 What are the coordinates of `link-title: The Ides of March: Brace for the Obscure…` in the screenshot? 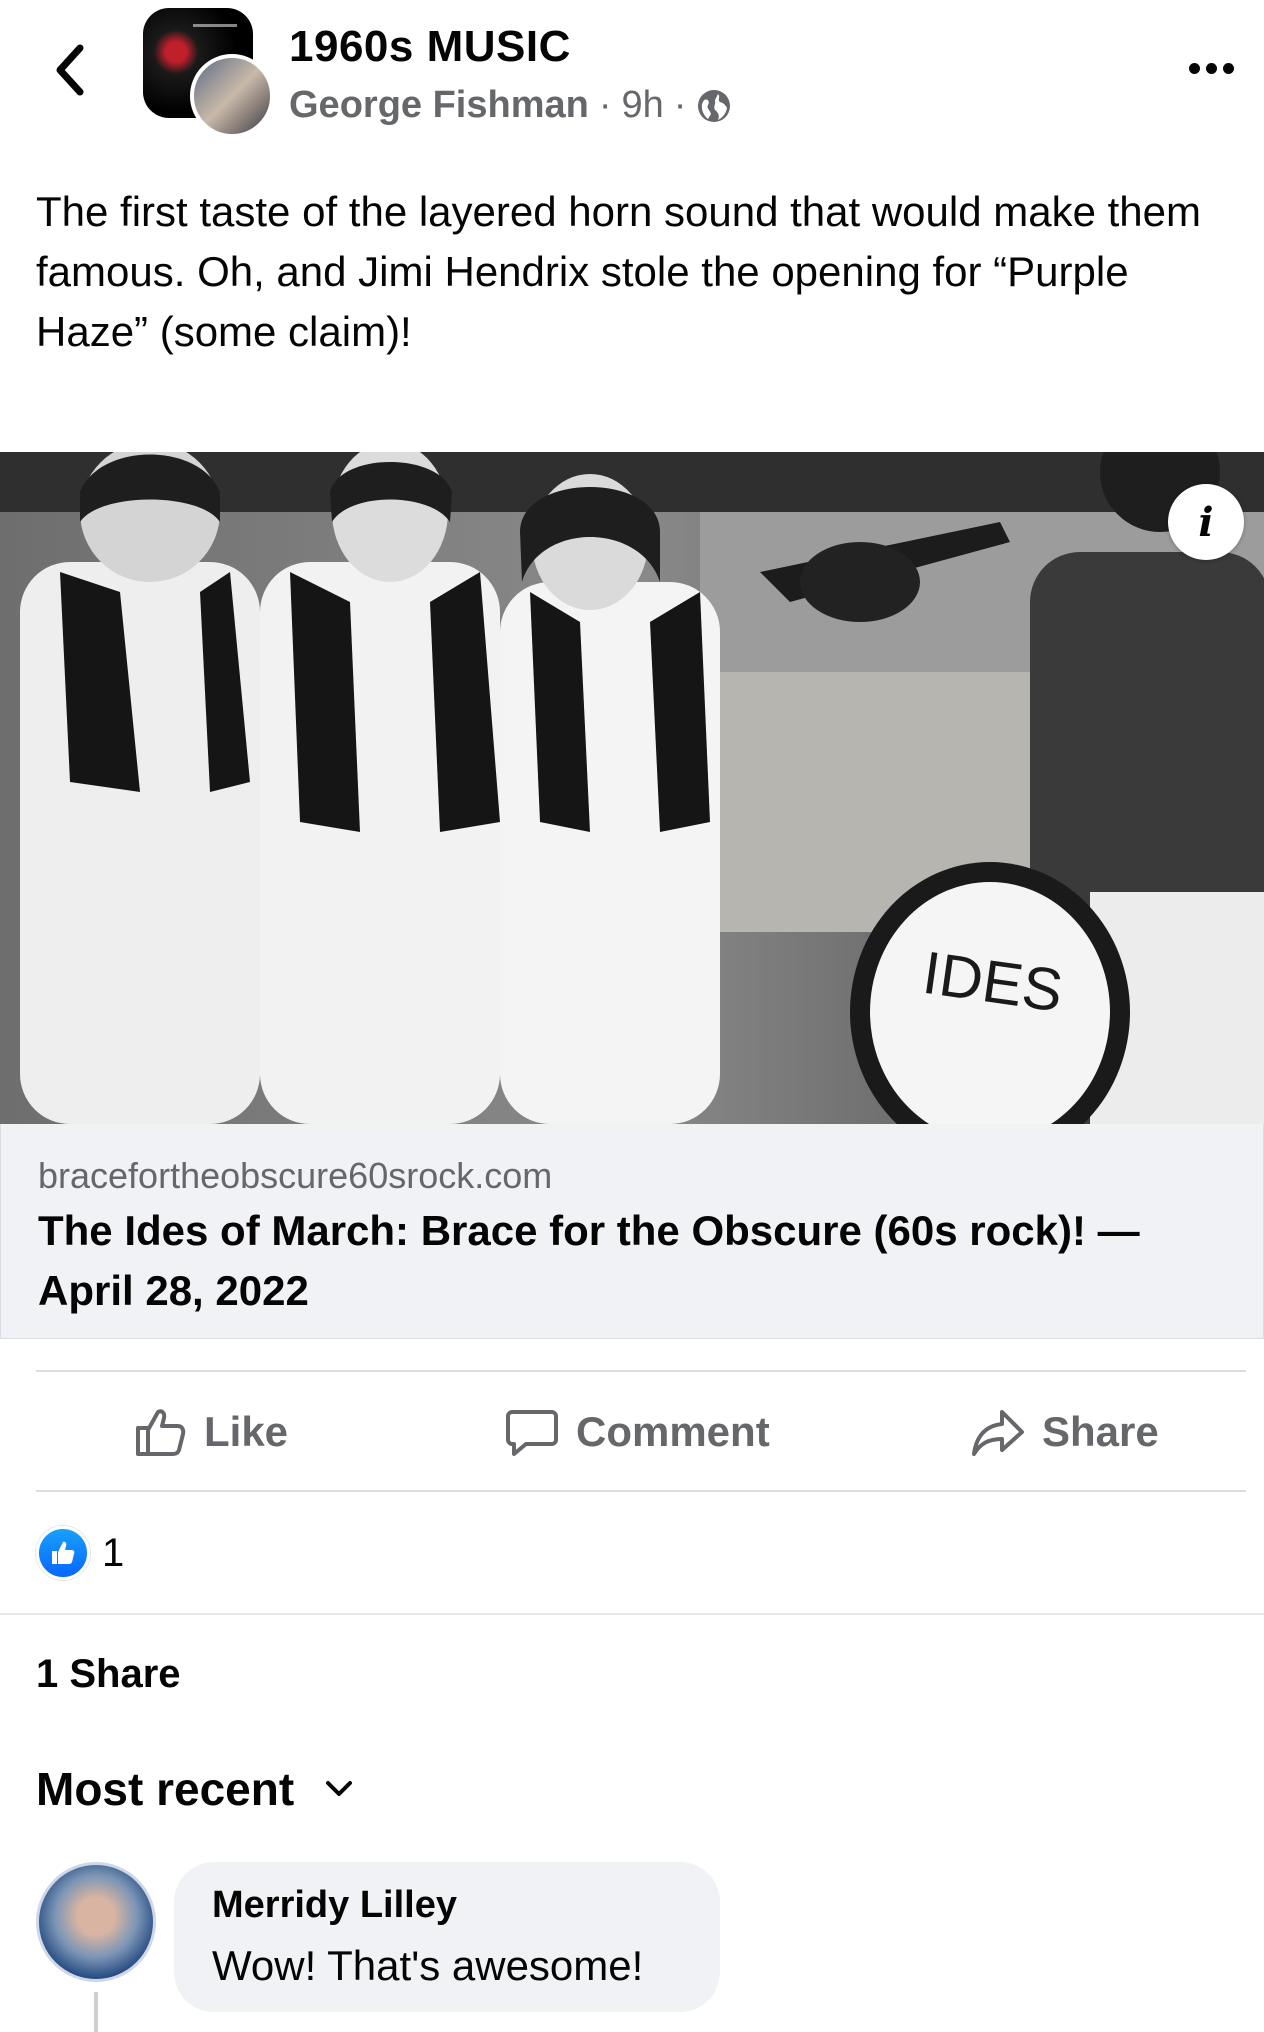 It's located at (638, 1261).